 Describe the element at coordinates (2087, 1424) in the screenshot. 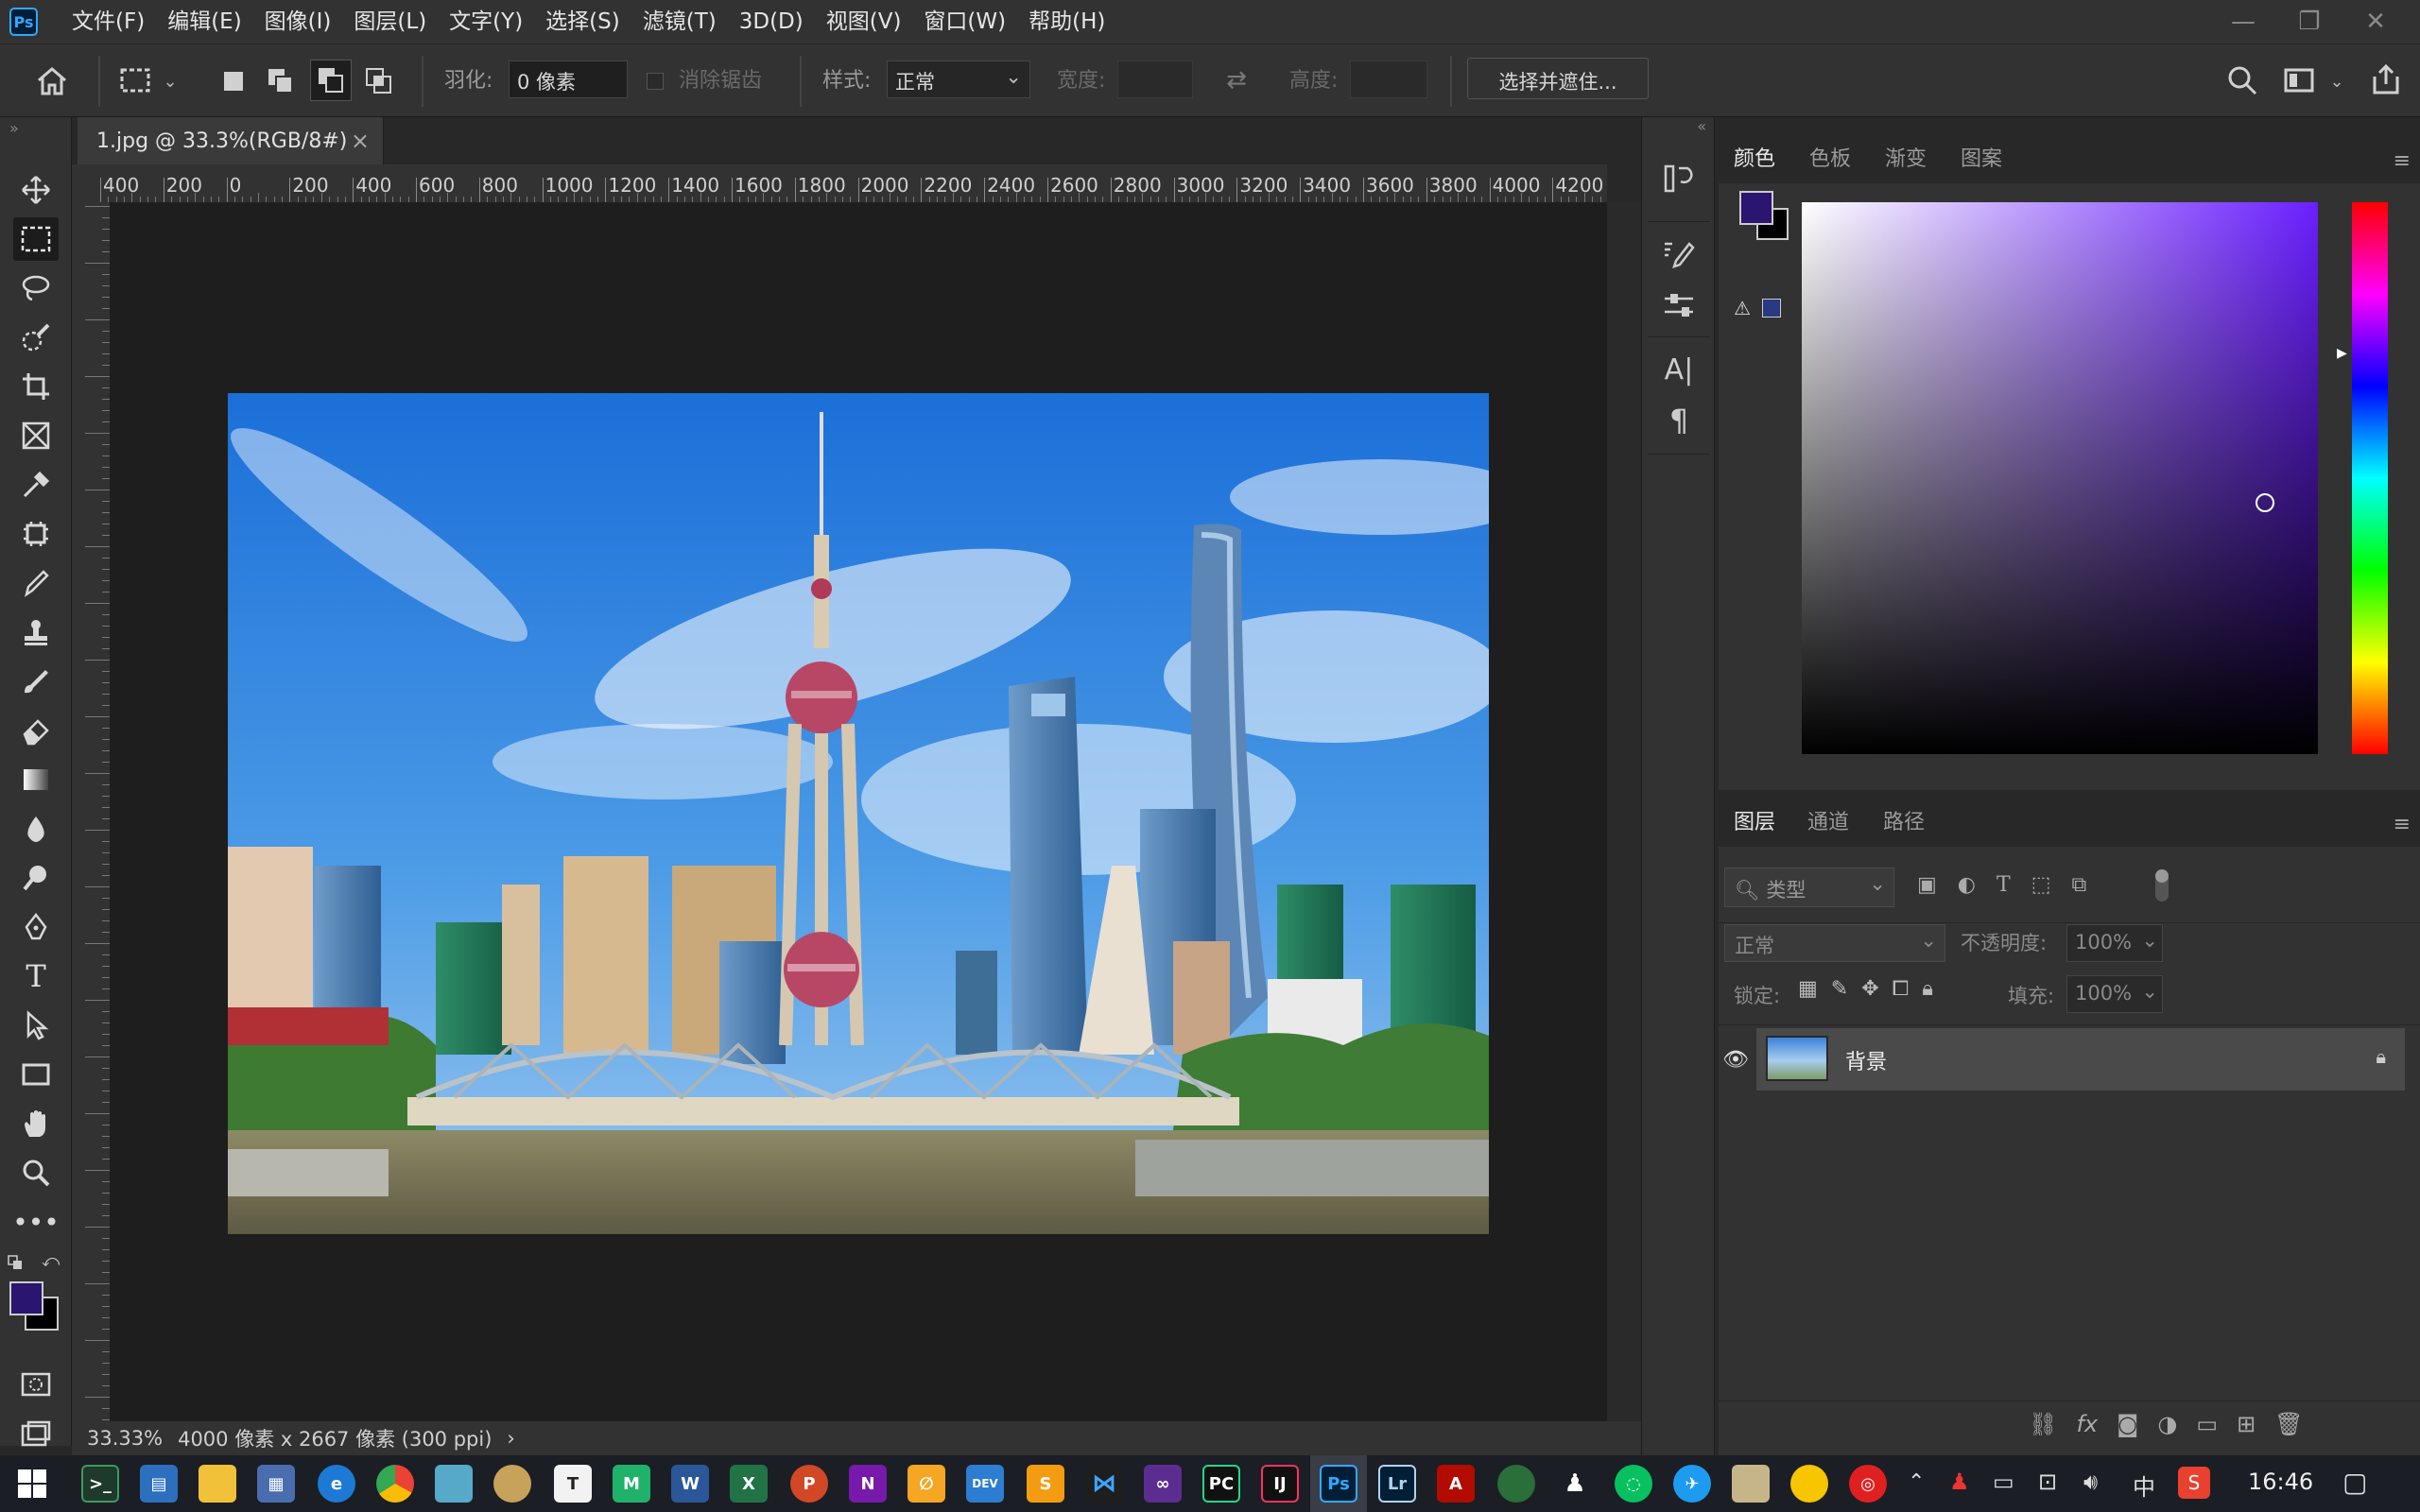

I see `layer-style-icon: fx` at that location.